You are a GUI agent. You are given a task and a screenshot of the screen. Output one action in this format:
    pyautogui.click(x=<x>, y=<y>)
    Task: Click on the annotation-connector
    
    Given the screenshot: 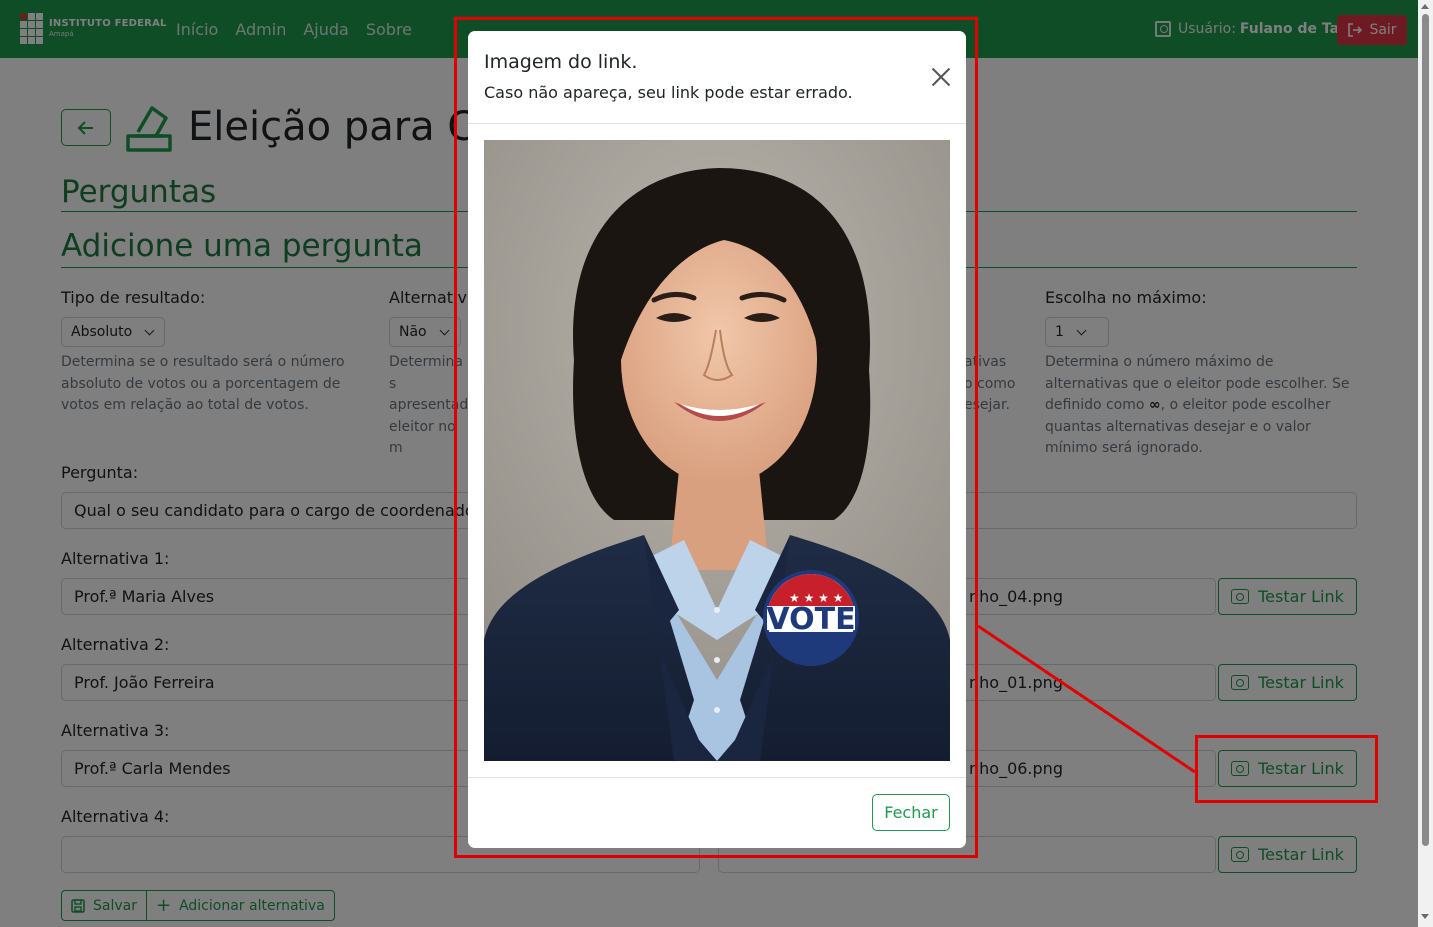 What is the action you would take?
    pyautogui.click(x=1086, y=699)
    